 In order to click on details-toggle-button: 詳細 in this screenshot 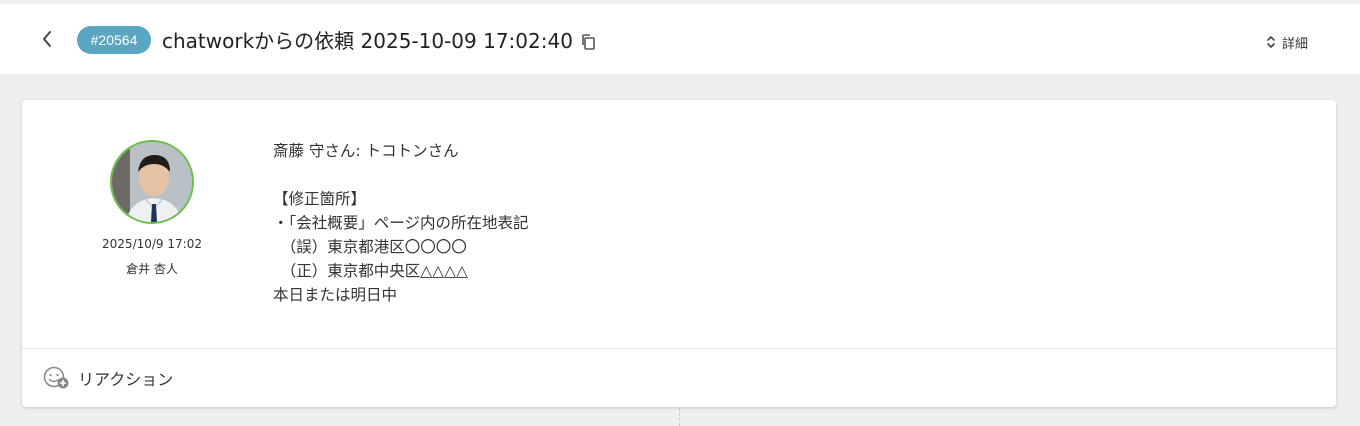, I will do `click(1287, 42)`.